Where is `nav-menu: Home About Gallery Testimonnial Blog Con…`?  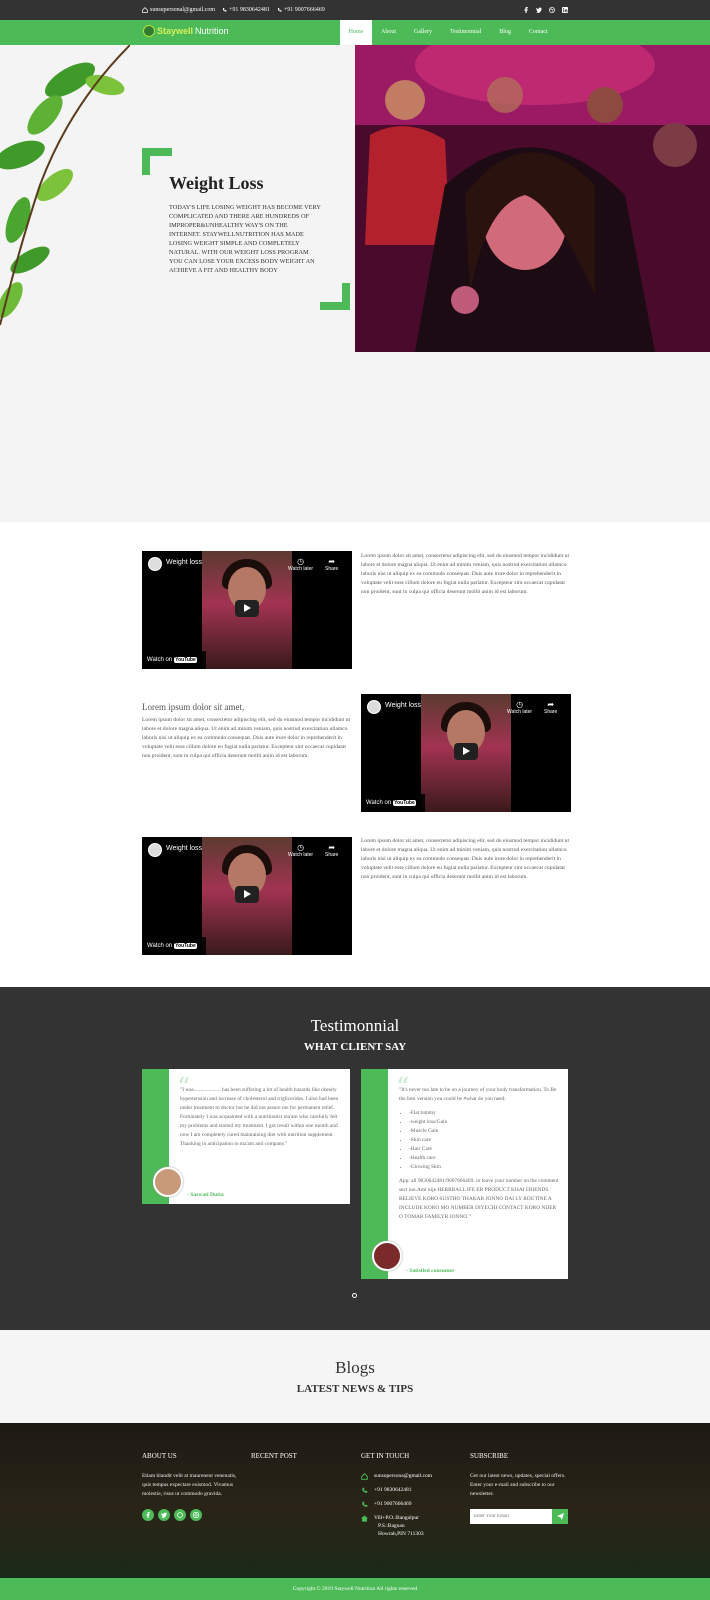
nav-menu: Home About Gallery Testimonnial Blog Con… is located at coordinates (448, 32).